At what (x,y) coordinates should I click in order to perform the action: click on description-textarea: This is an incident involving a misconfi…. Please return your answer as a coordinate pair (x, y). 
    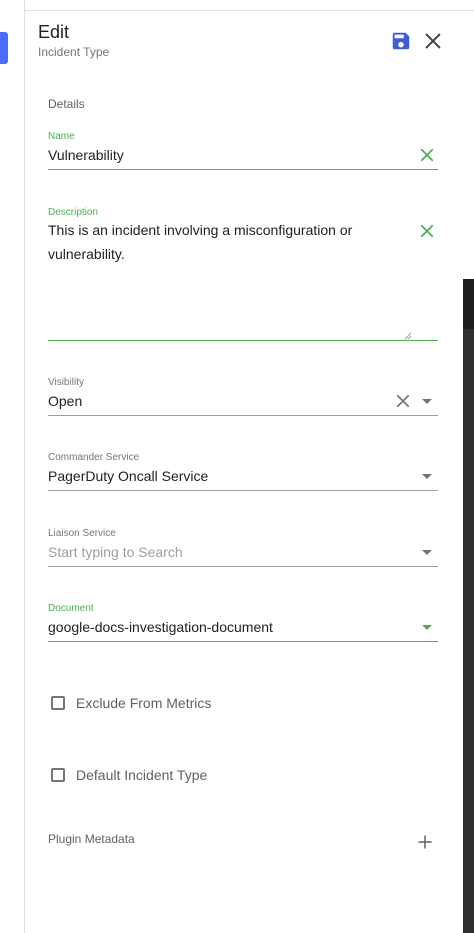
    Looking at the image, I should click on (213, 242).